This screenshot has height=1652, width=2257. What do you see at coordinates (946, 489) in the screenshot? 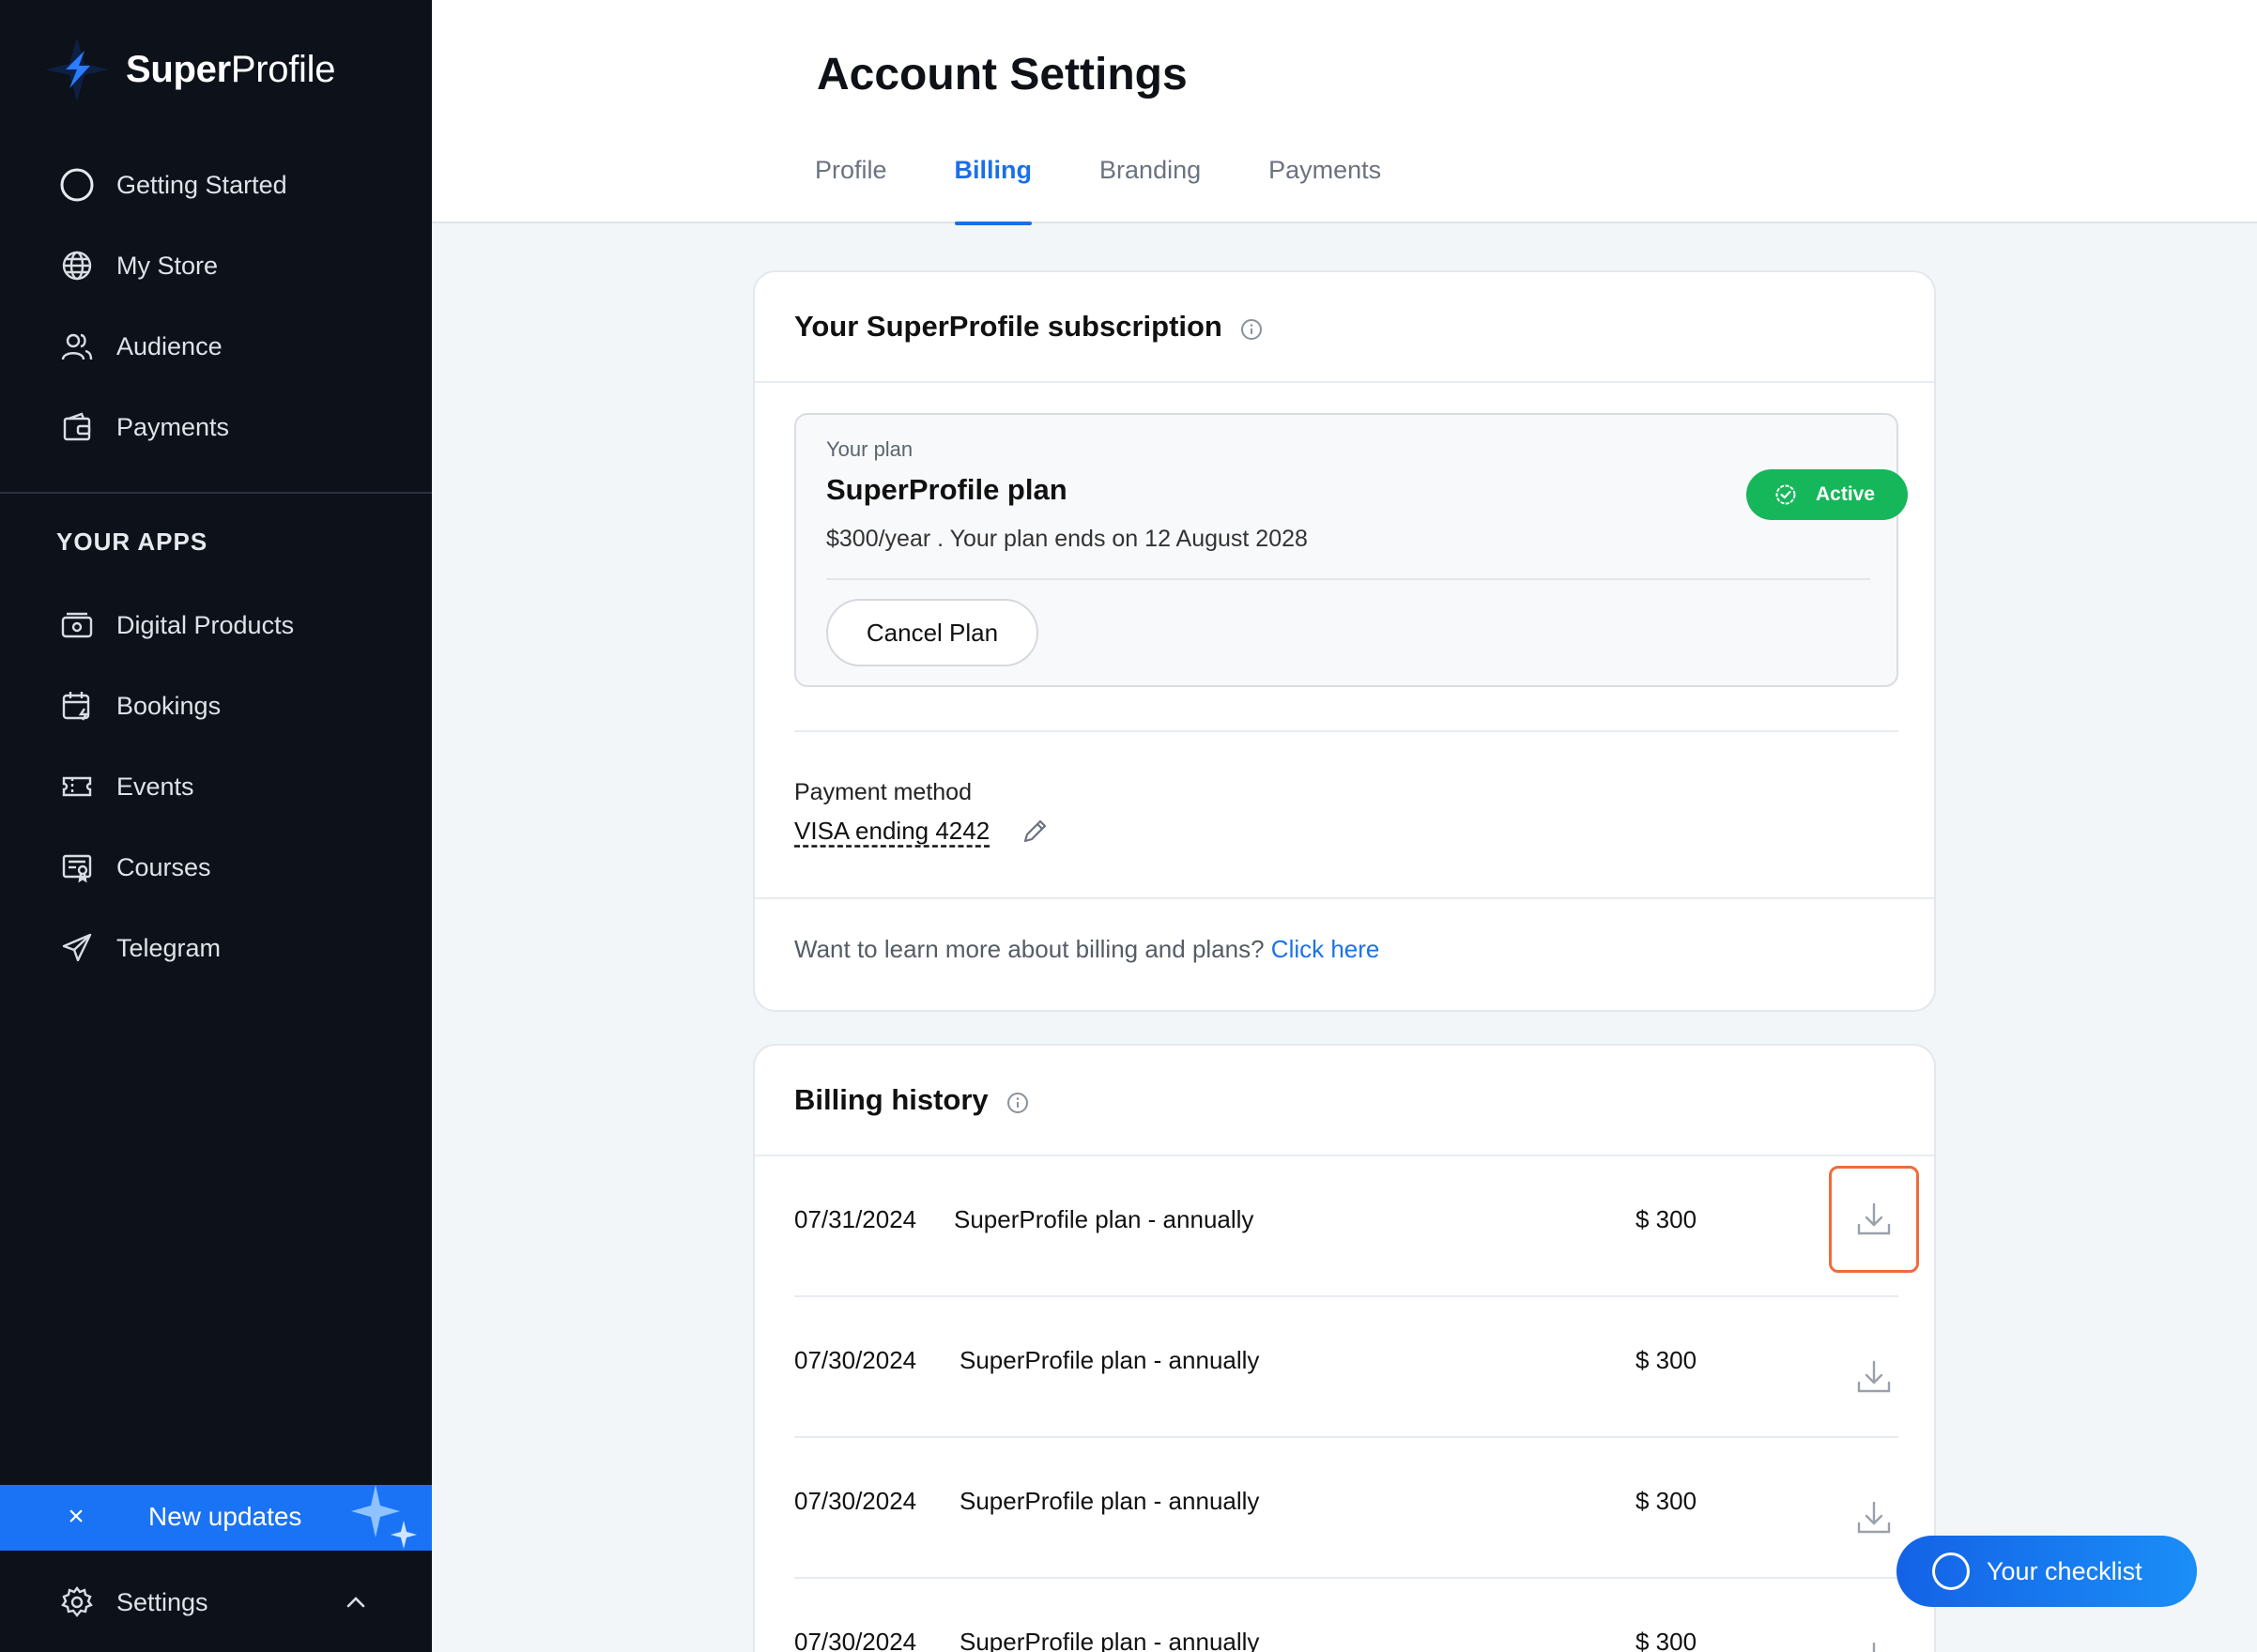
I see `plan-name: SuperProfile plan` at bounding box center [946, 489].